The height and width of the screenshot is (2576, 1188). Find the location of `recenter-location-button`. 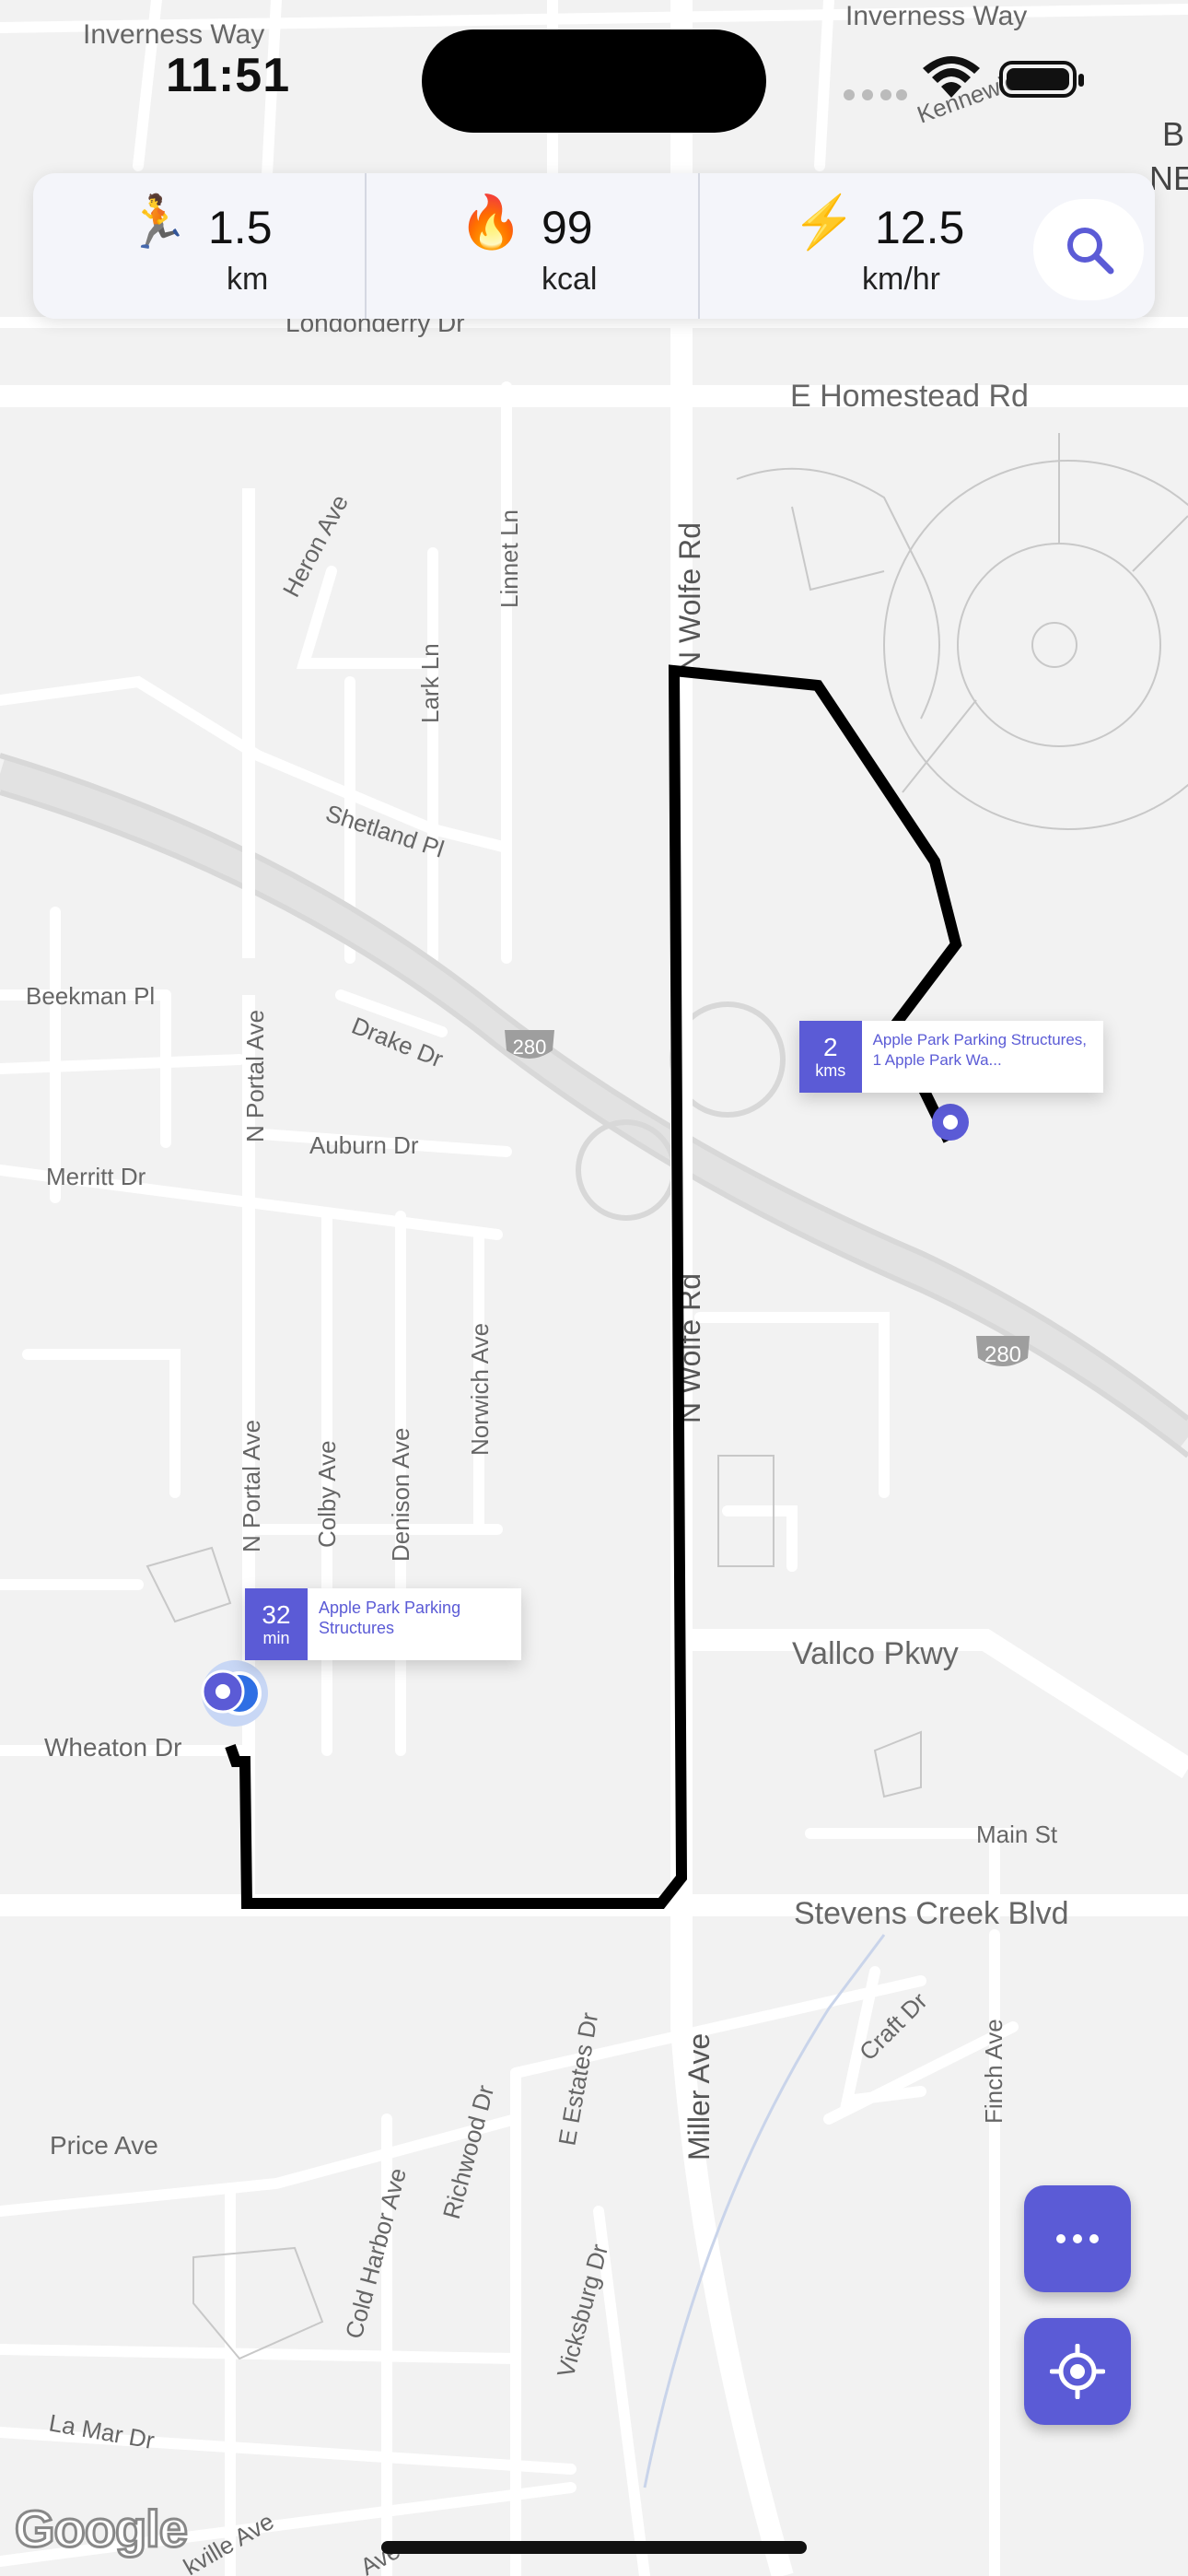

recenter-location-button is located at coordinates (1077, 2371).